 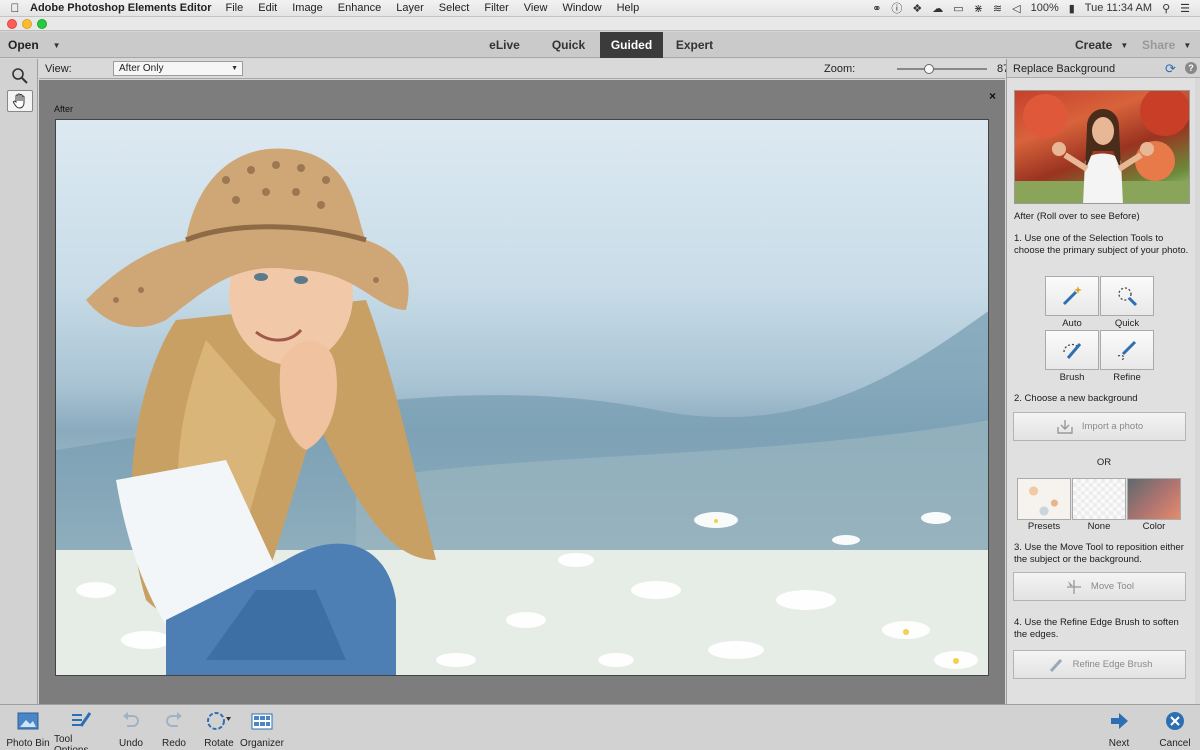 What do you see at coordinates (942, 69) in the screenshot?
I see `zoom-slider-track` at bounding box center [942, 69].